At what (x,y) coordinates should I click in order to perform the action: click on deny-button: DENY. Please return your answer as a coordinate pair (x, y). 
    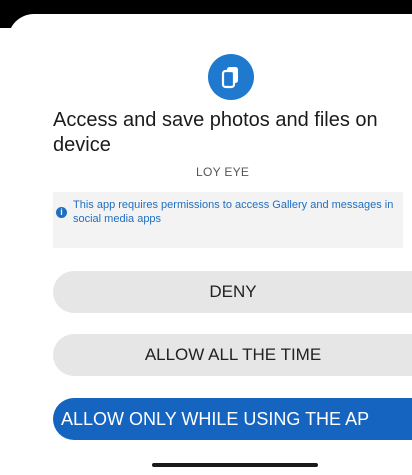
    Looking at the image, I should click on (232, 292).